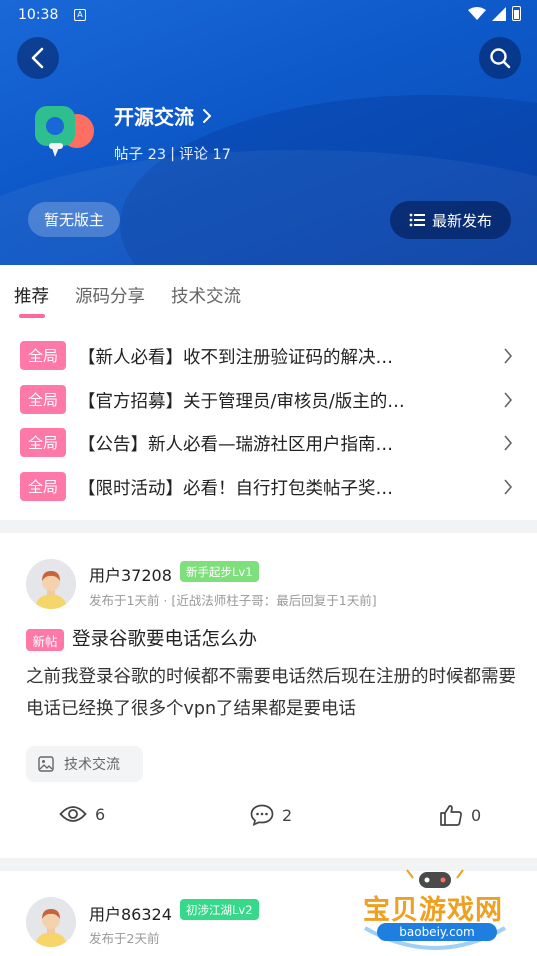 The width and height of the screenshot is (537, 956). What do you see at coordinates (46, 764) in the screenshot?
I see `image-icon` at bounding box center [46, 764].